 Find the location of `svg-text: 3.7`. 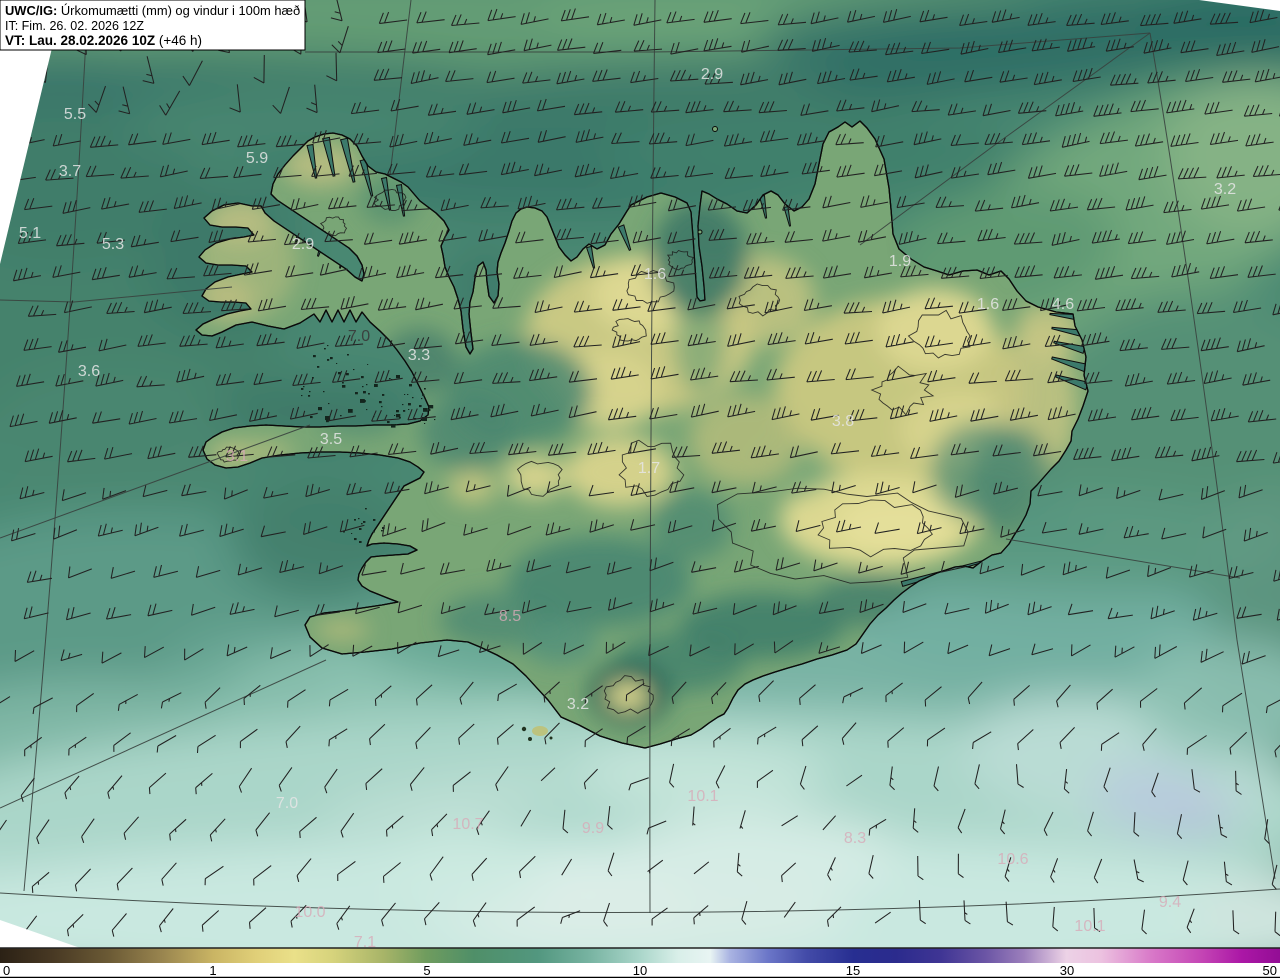

svg-text: 3.7 is located at coordinates (70, 171).